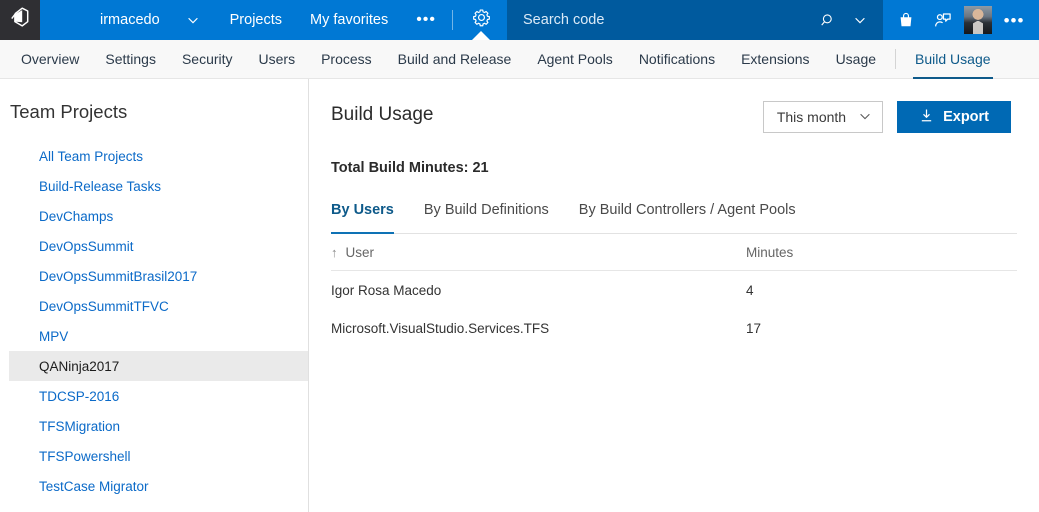 This screenshot has width=1039, height=512. Describe the element at coordinates (455, 59) in the screenshot. I see `hub-tab-build-and-release: Build and Release` at that location.